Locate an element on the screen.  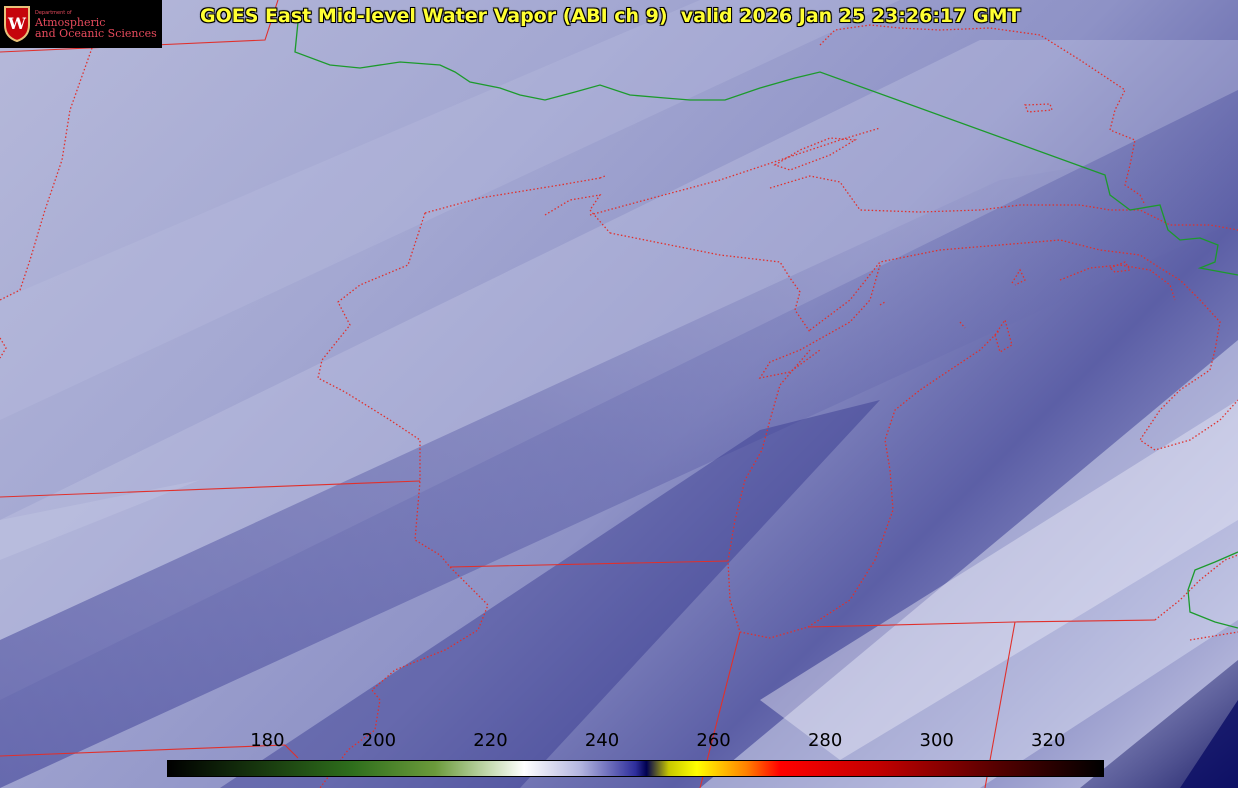
colorbar-tick-240: 240 is located at coordinates (602, 740).